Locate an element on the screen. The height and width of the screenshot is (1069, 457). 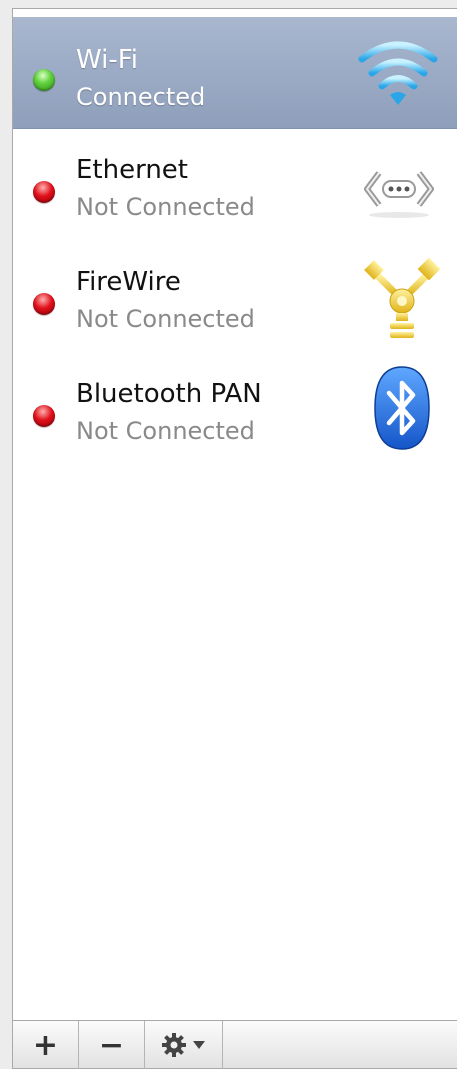
wifi-icon is located at coordinates (398, 73).